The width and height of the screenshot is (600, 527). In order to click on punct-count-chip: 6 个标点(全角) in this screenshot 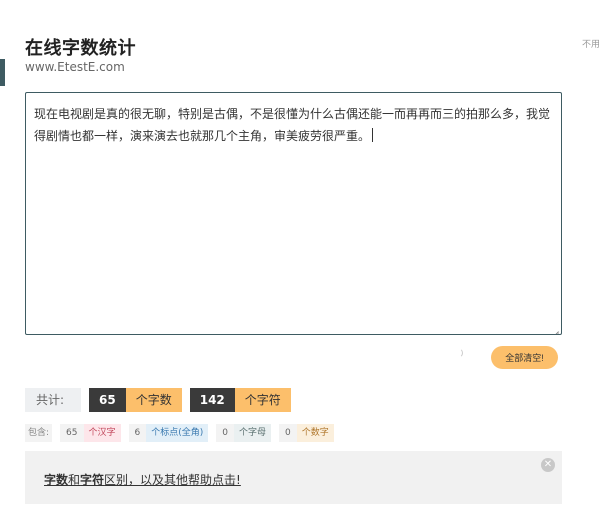, I will do `click(168, 433)`.